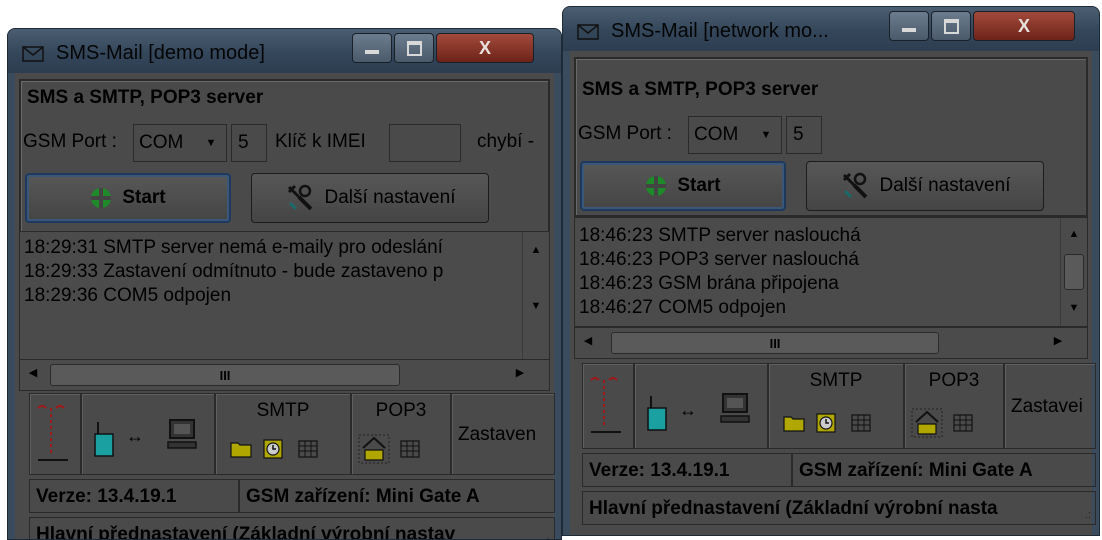 This screenshot has width=1102, height=540. Describe the element at coordinates (70, 141) in the screenshot. I see `gsm-port-label: GSM Port :` at that location.